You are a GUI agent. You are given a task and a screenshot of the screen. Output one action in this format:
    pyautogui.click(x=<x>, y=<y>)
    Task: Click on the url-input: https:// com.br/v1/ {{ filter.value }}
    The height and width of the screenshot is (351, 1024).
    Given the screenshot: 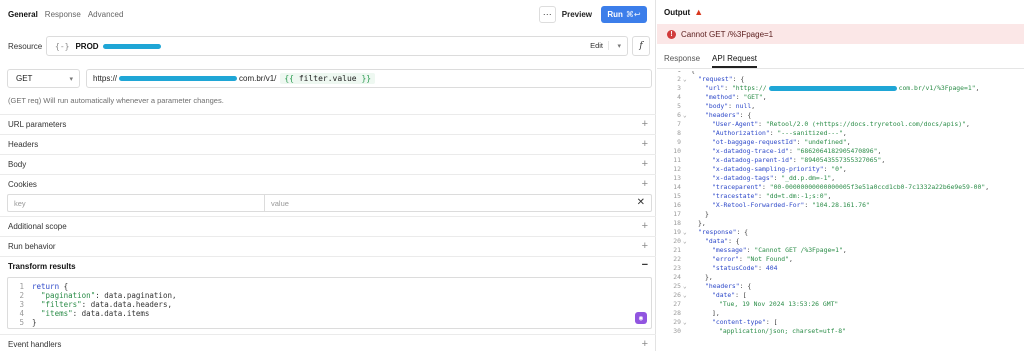 What is the action you would take?
    pyautogui.click(x=369, y=78)
    